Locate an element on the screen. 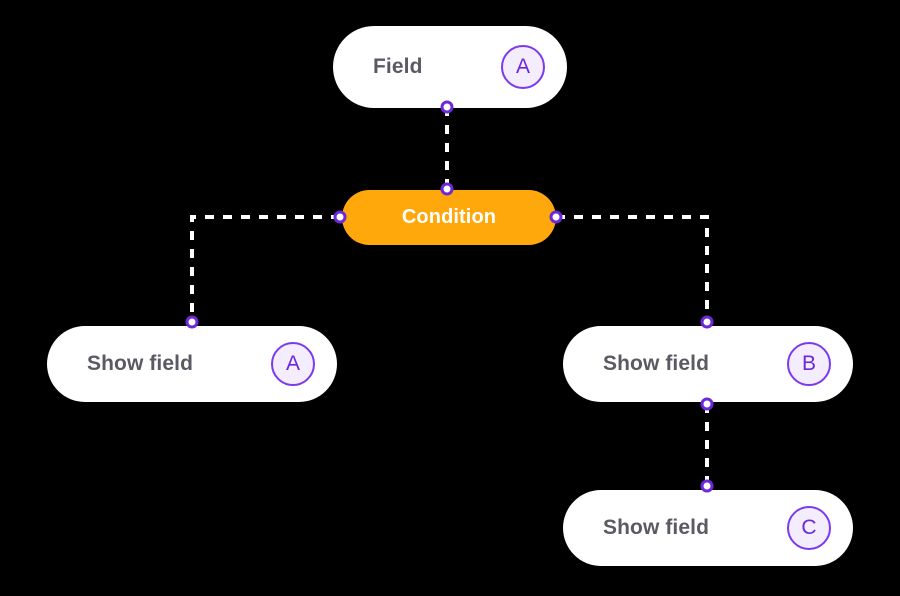 The image size is (900, 596). node-show-field-b: Show field B is located at coordinates (708, 364).